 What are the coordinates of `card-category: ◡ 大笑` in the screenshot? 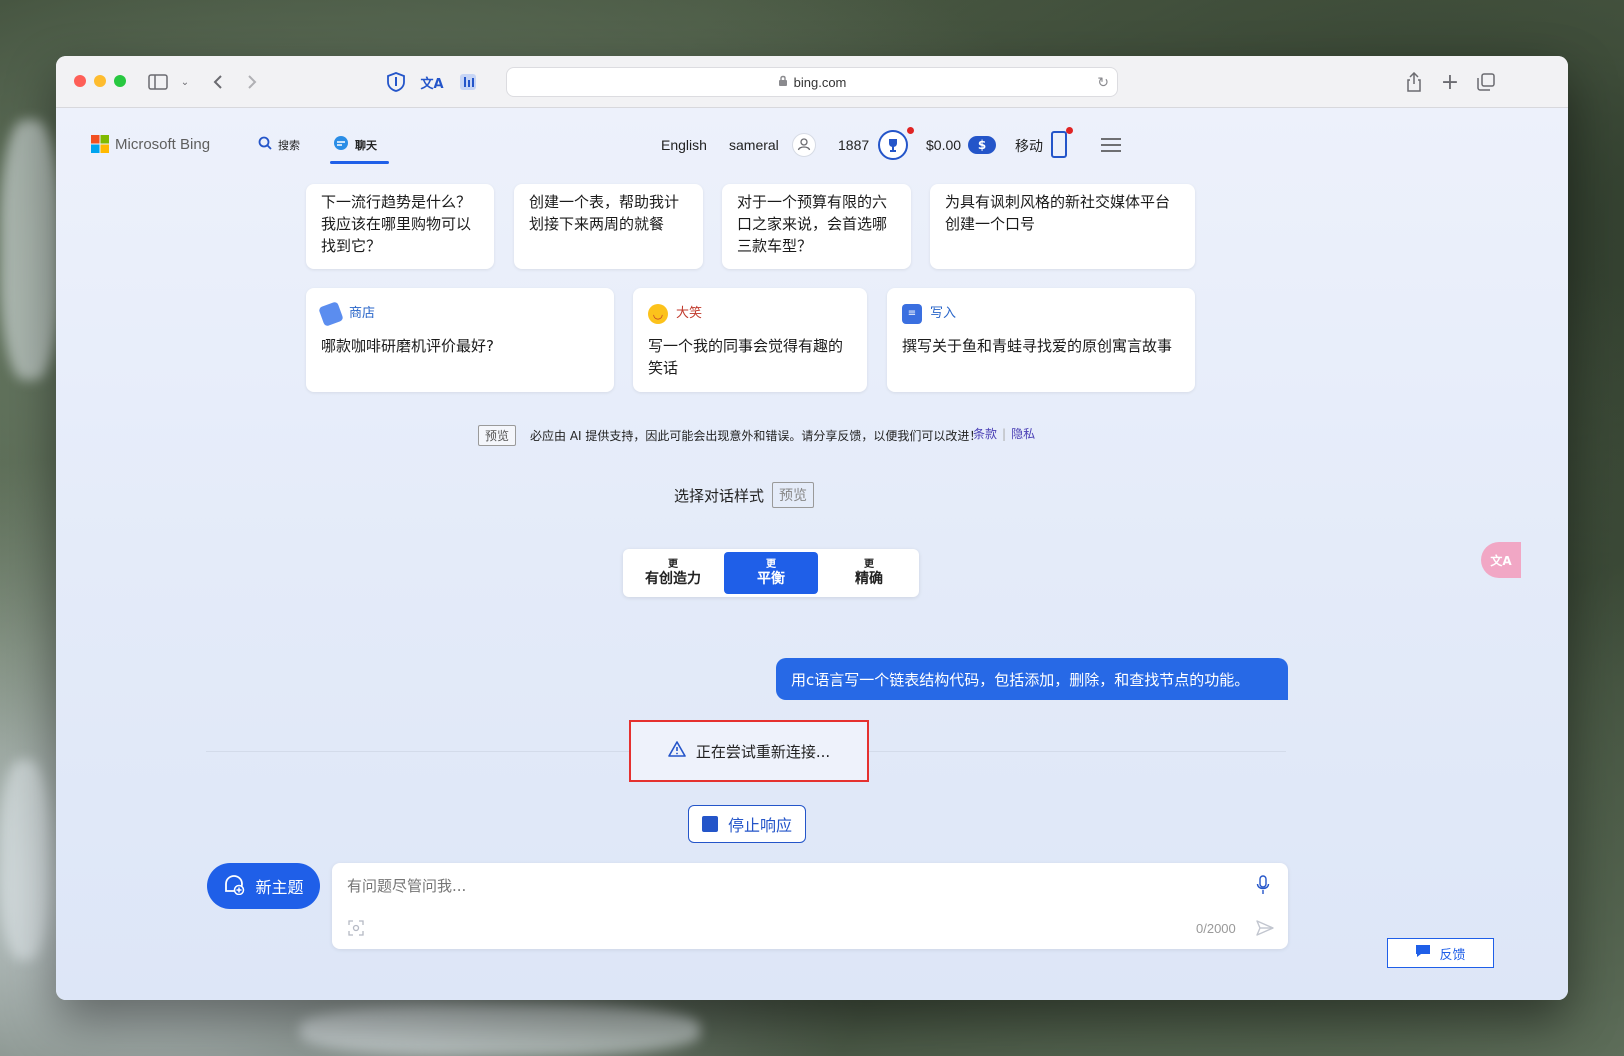 It's located at (750, 314).